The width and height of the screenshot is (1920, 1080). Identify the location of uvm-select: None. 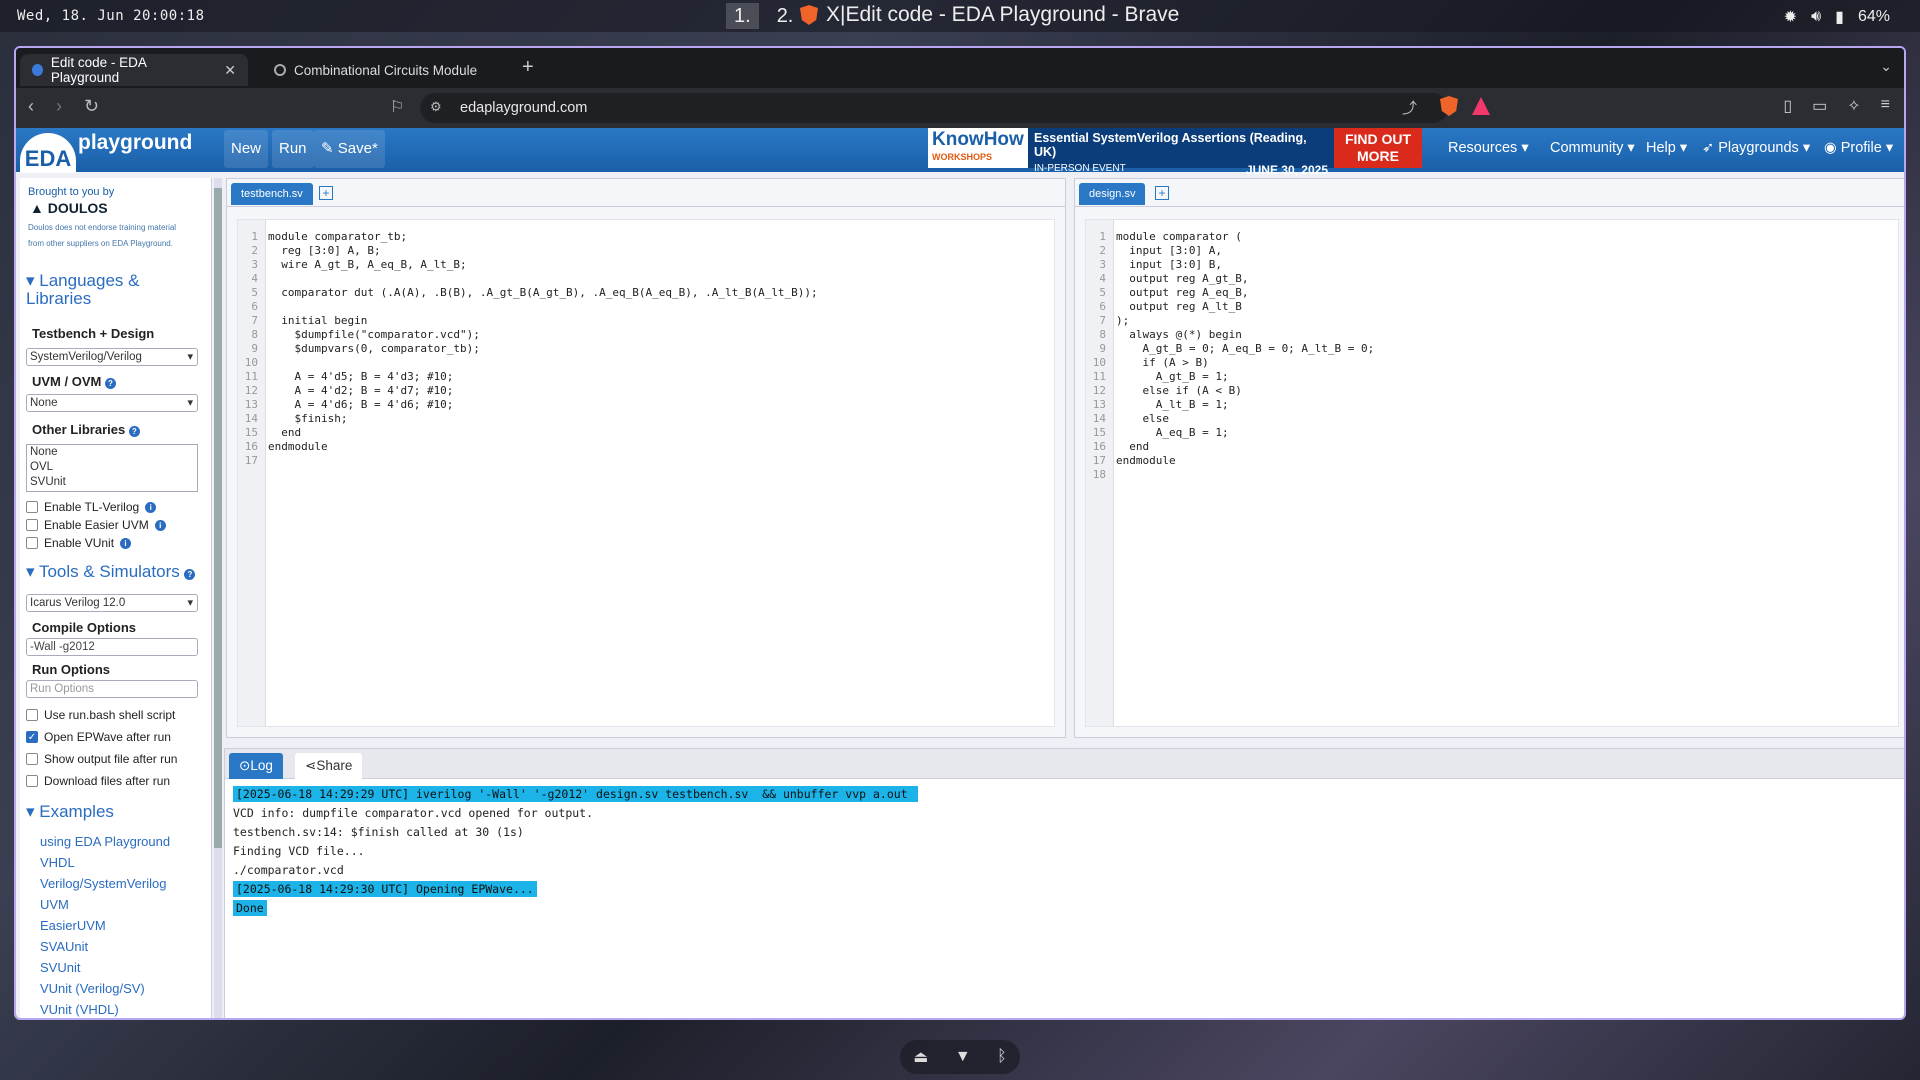
(112, 403).